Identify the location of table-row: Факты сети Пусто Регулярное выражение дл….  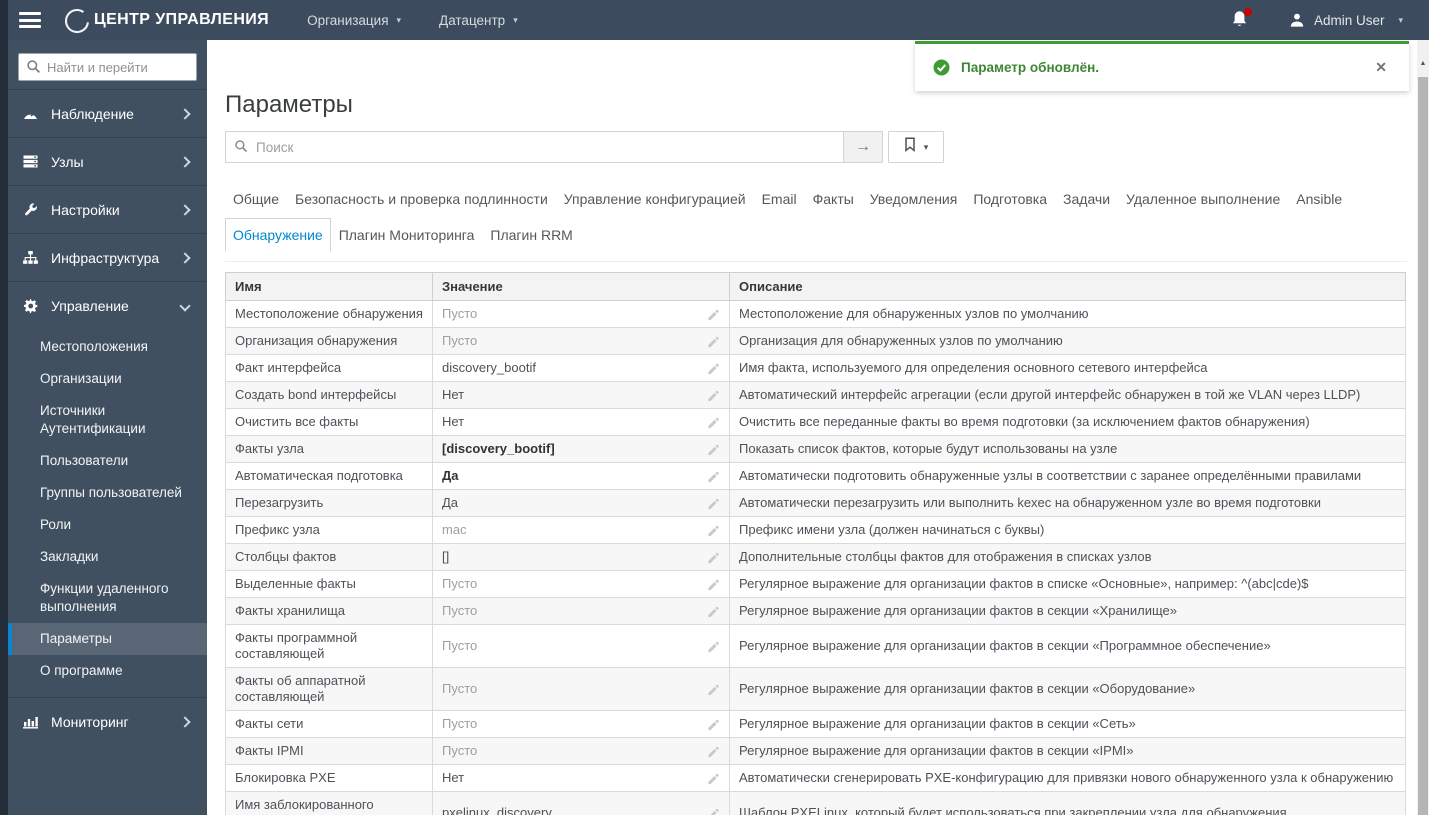
(815, 724).